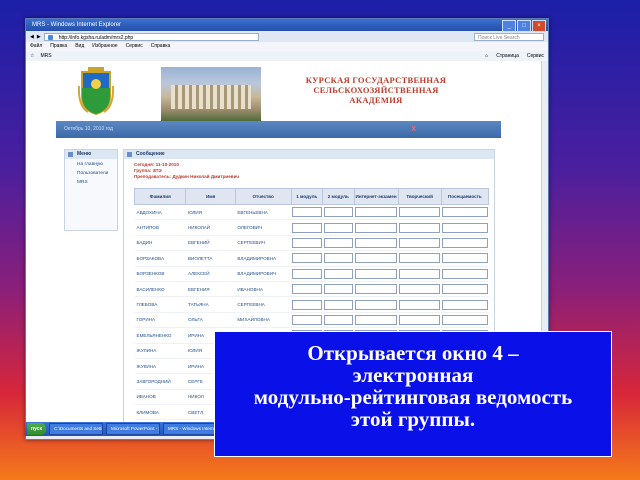 Image resolution: width=640 pixels, height=480 pixels. What do you see at coordinates (419, 196) in the screenshot?
I see `col-creative: Творческий` at bounding box center [419, 196].